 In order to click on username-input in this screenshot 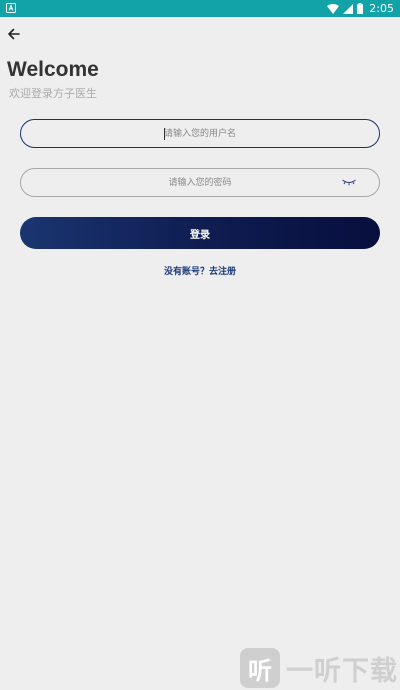, I will do `click(200, 133)`.